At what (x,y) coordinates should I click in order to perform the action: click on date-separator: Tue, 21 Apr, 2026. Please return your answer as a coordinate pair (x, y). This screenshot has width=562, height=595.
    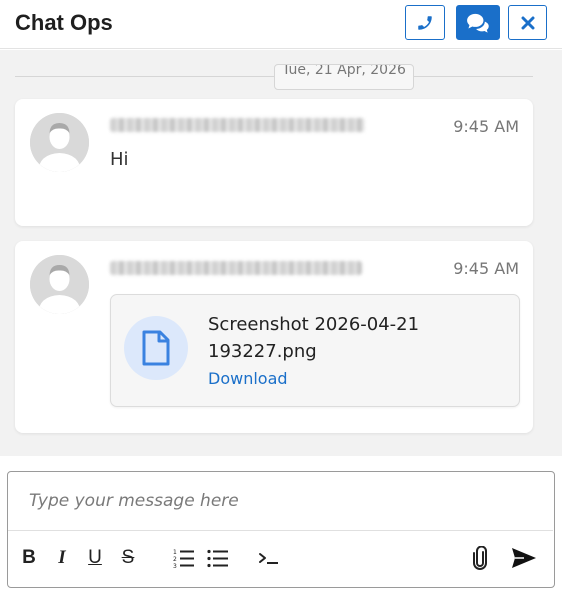
    Looking at the image, I should click on (344, 77).